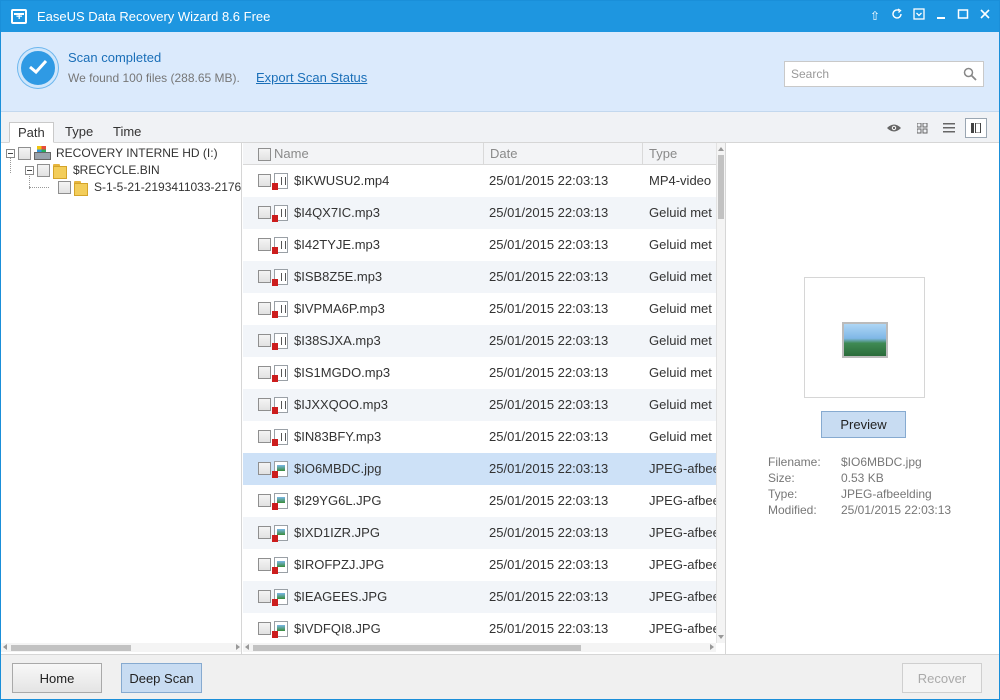 The width and height of the screenshot is (1000, 700). I want to click on column-header-name: Name, so click(376, 154).